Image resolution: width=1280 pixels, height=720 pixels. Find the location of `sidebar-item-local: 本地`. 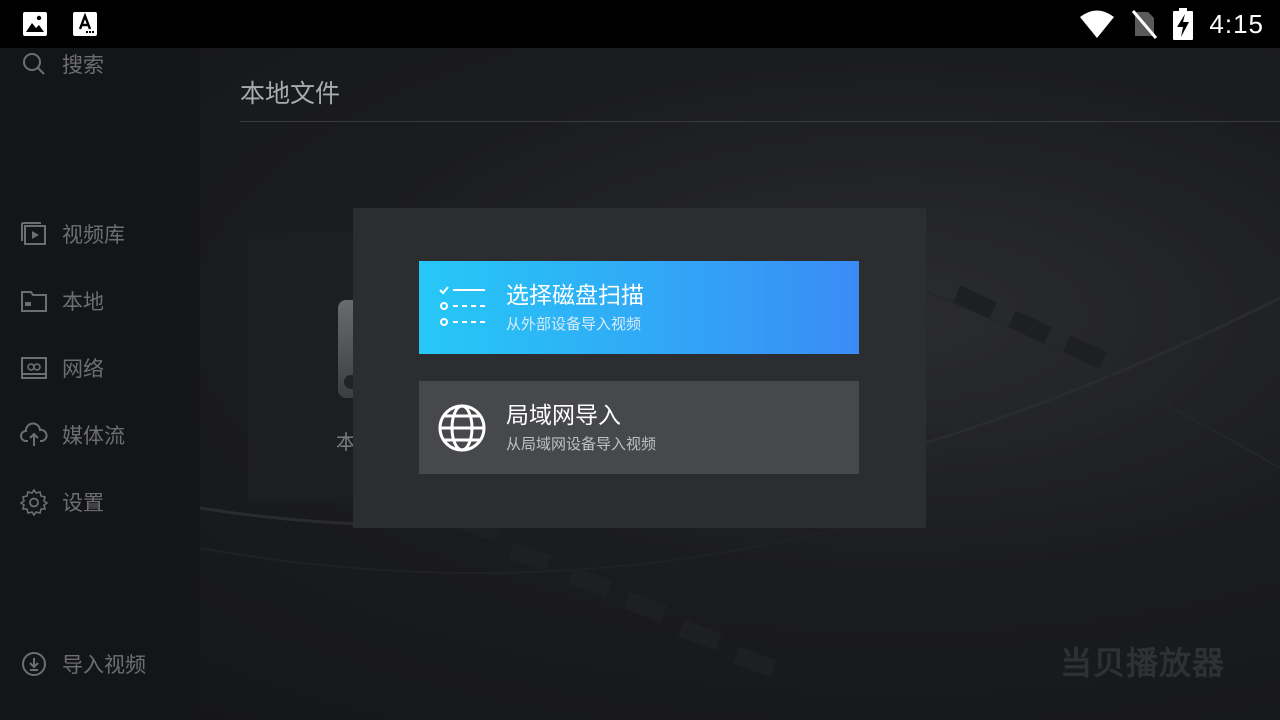

sidebar-item-local: 本地 is located at coordinates (62, 301).